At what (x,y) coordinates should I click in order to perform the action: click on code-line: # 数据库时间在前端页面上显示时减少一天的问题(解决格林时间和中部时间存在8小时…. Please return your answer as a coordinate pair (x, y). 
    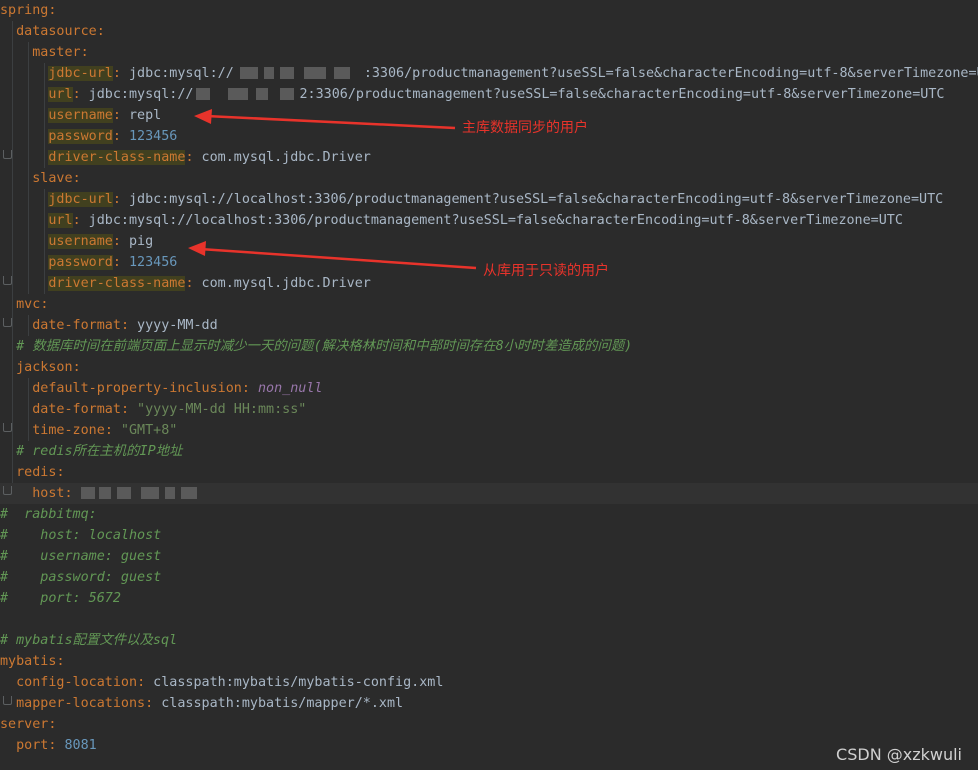
    Looking at the image, I should click on (489, 346).